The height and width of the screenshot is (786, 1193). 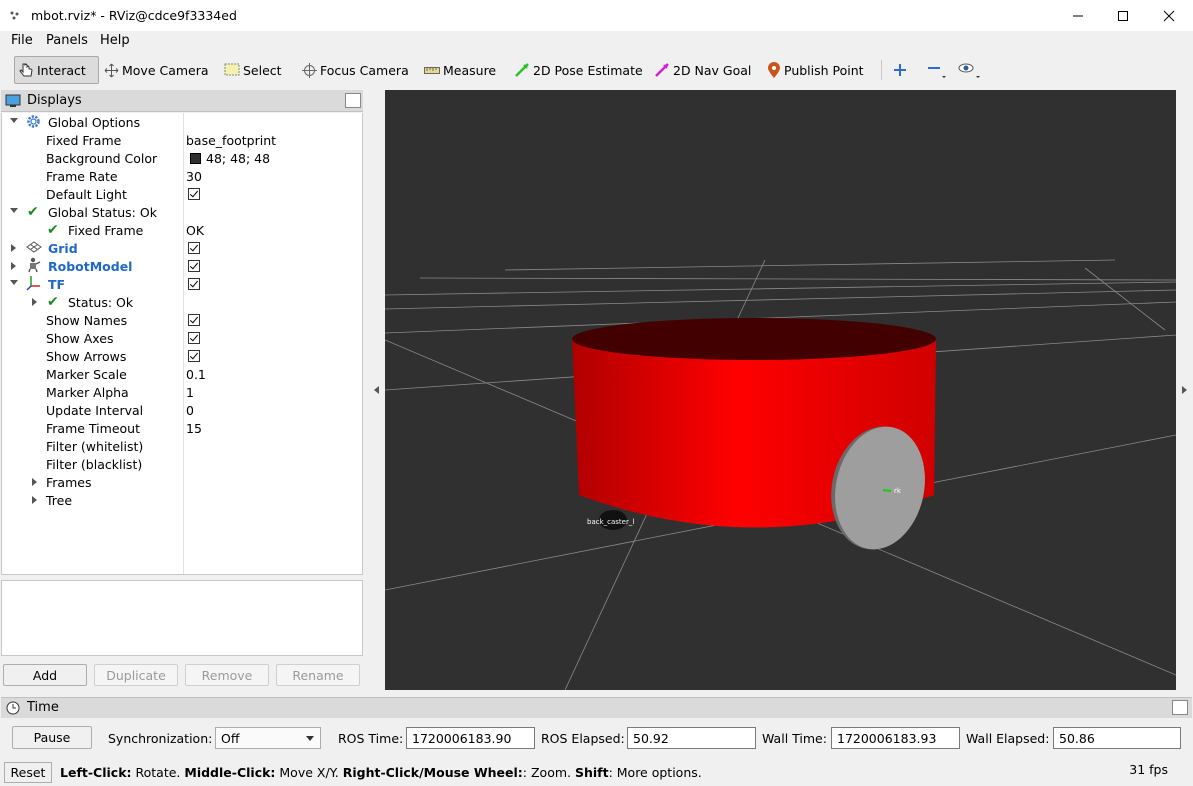 What do you see at coordinates (268, 738) in the screenshot?
I see `sync-select: Off` at bounding box center [268, 738].